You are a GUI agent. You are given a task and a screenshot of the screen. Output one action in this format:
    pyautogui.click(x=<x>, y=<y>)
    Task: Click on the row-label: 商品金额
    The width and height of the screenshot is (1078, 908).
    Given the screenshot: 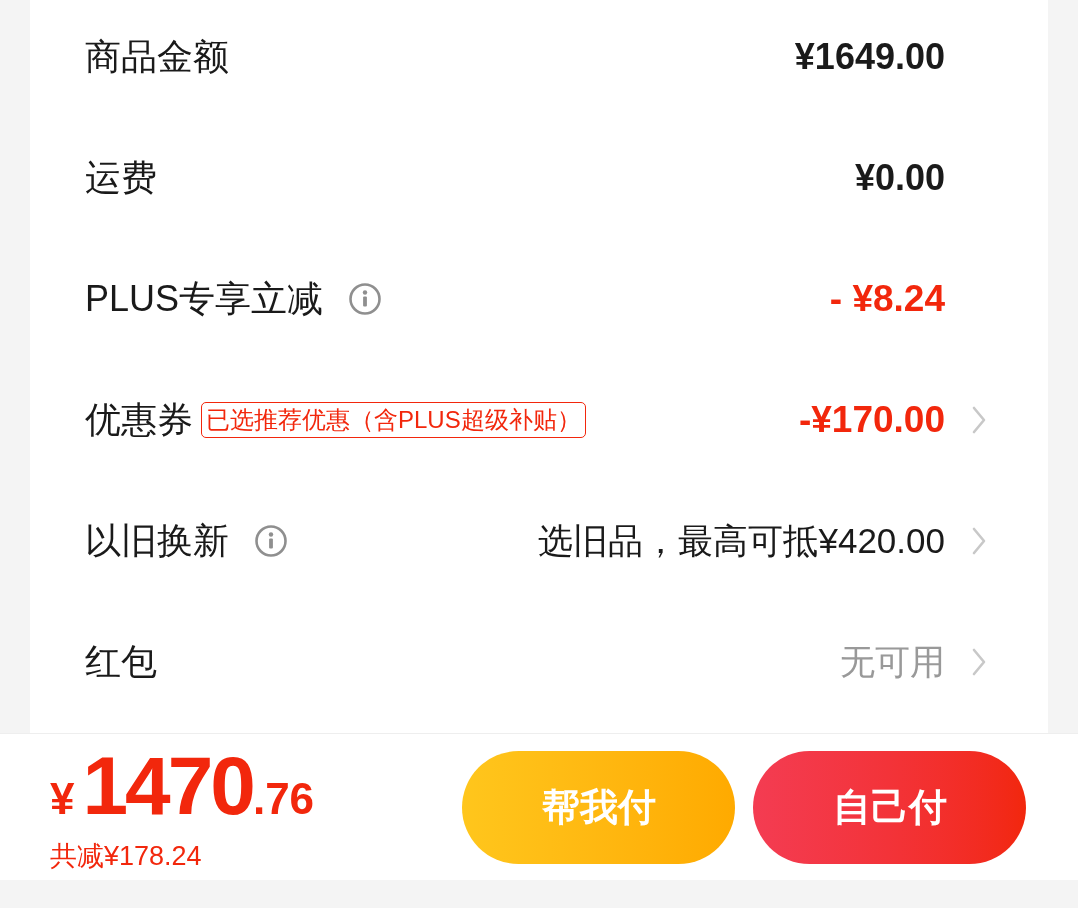 What is the action you would take?
    pyautogui.click(x=157, y=56)
    